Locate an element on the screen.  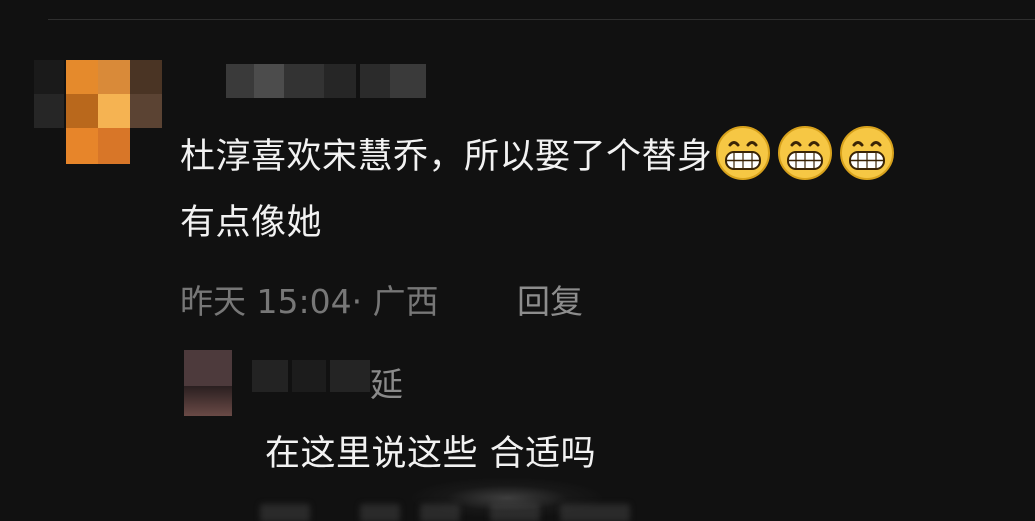
reply-username-visible: 延 is located at coordinates (386, 384).